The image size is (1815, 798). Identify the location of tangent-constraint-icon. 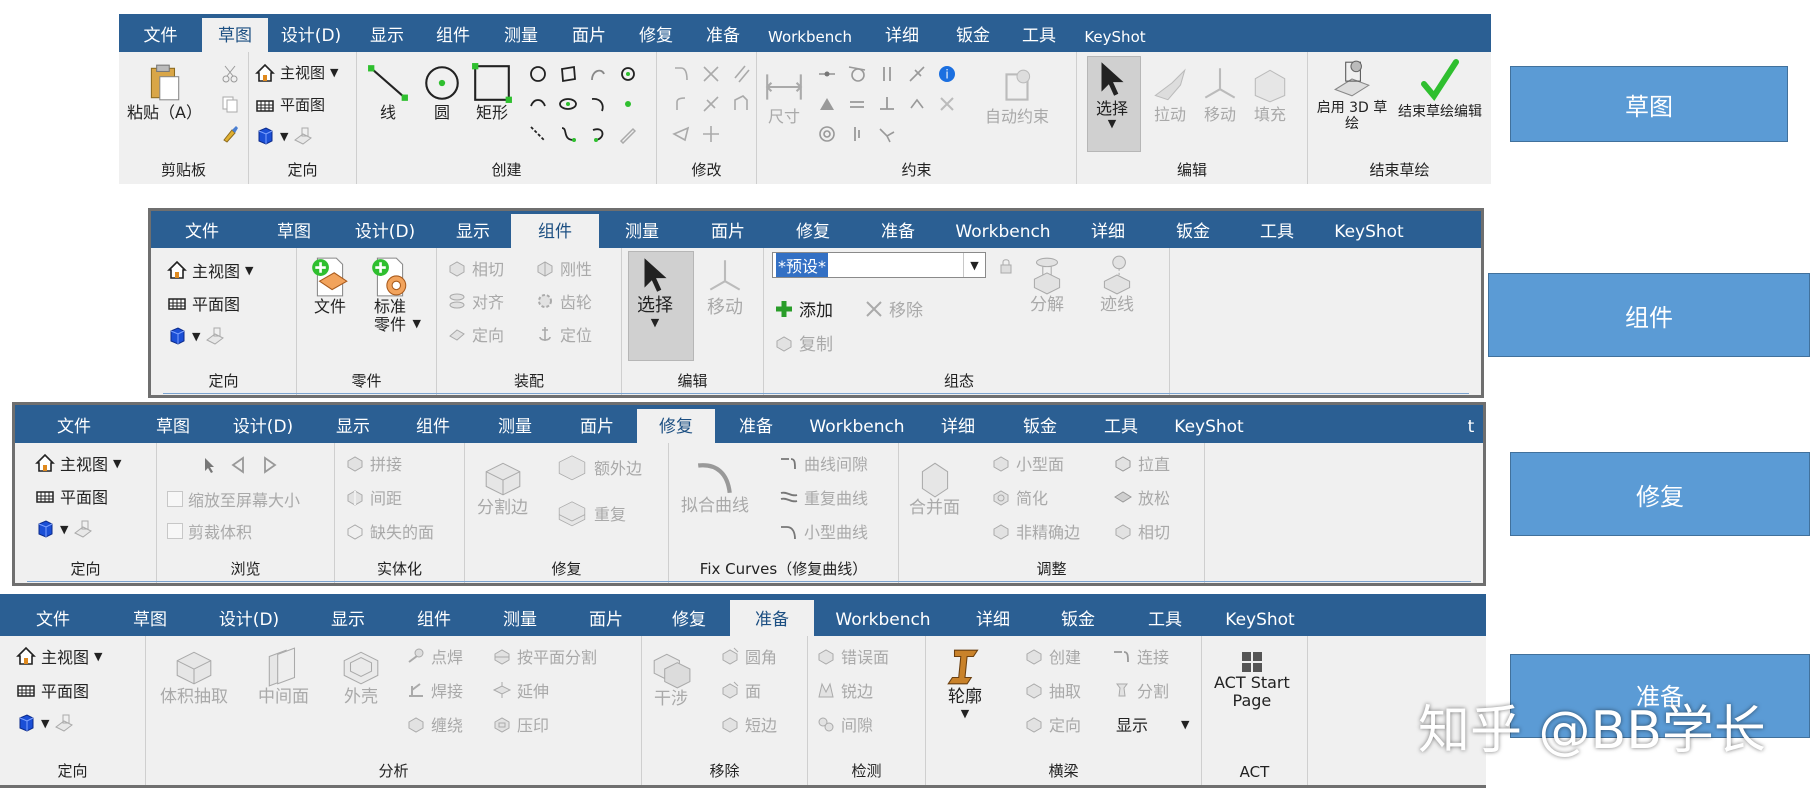
(857, 74).